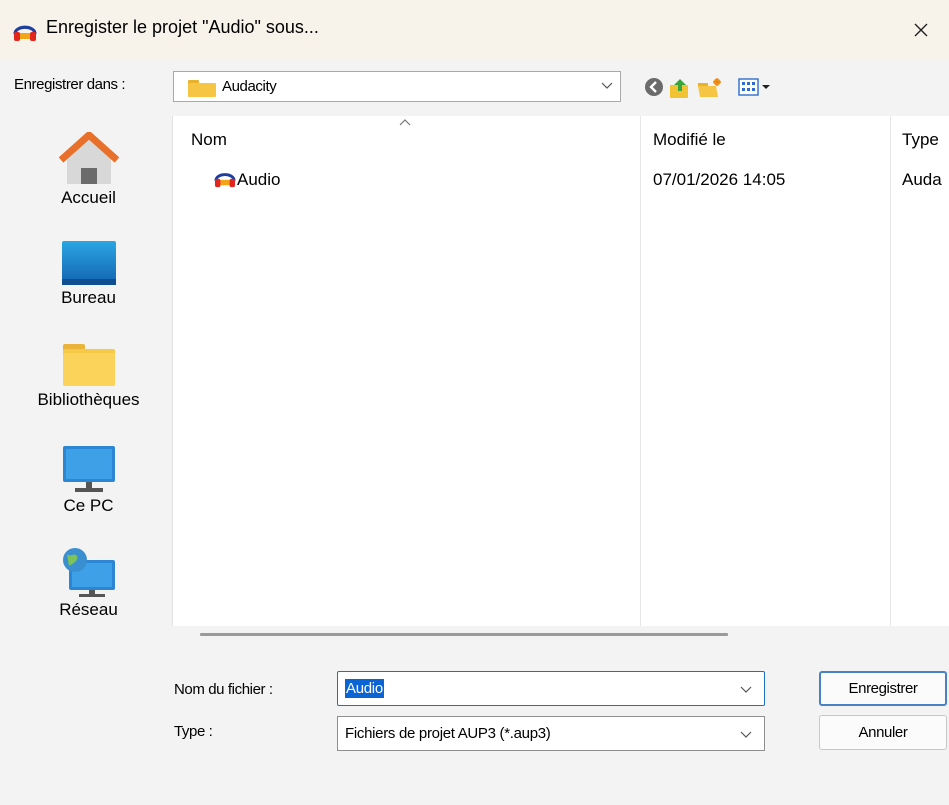  Describe the element at coordinates (364, 688) in the screenshot. I see `file-name-value: Audio` at that location.